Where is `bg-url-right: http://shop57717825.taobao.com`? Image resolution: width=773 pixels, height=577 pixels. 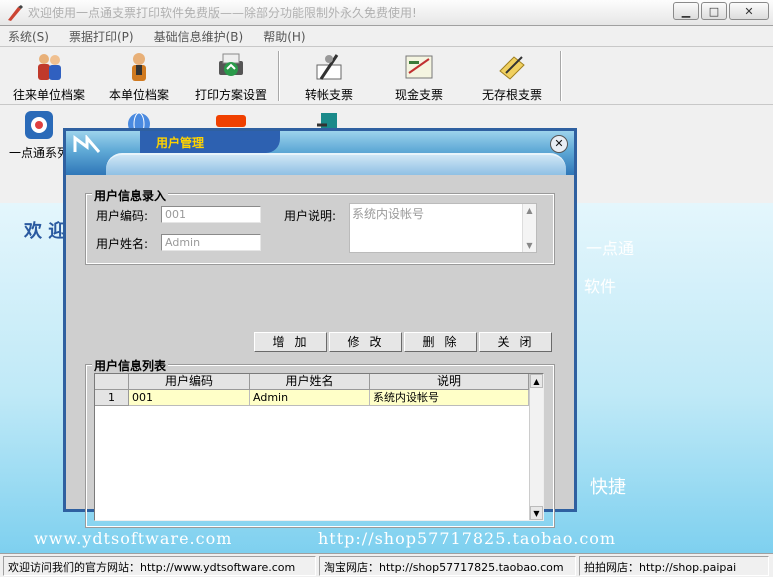 bg-url-right: http://shop57717825.taobao.com is located at coordinates (467, 538).